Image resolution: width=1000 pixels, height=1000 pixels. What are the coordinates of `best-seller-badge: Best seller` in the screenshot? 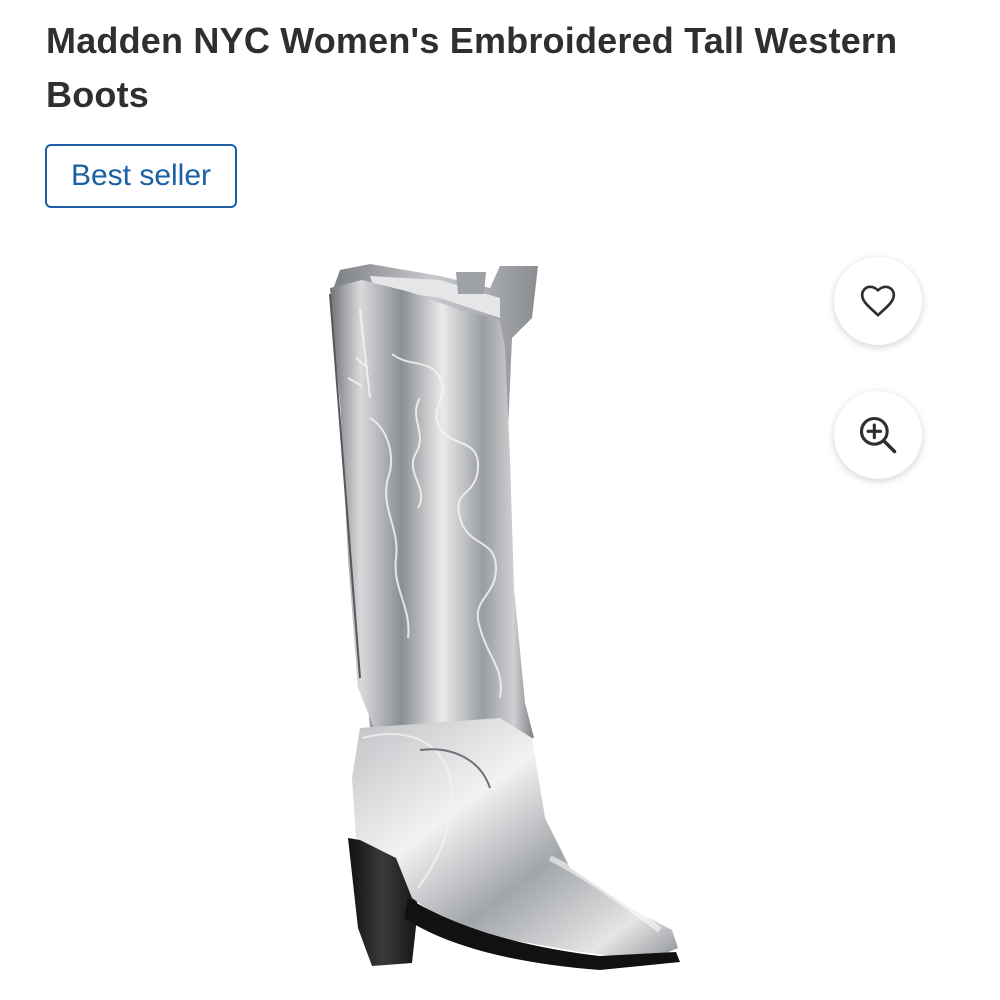 It's located at (141, 176).